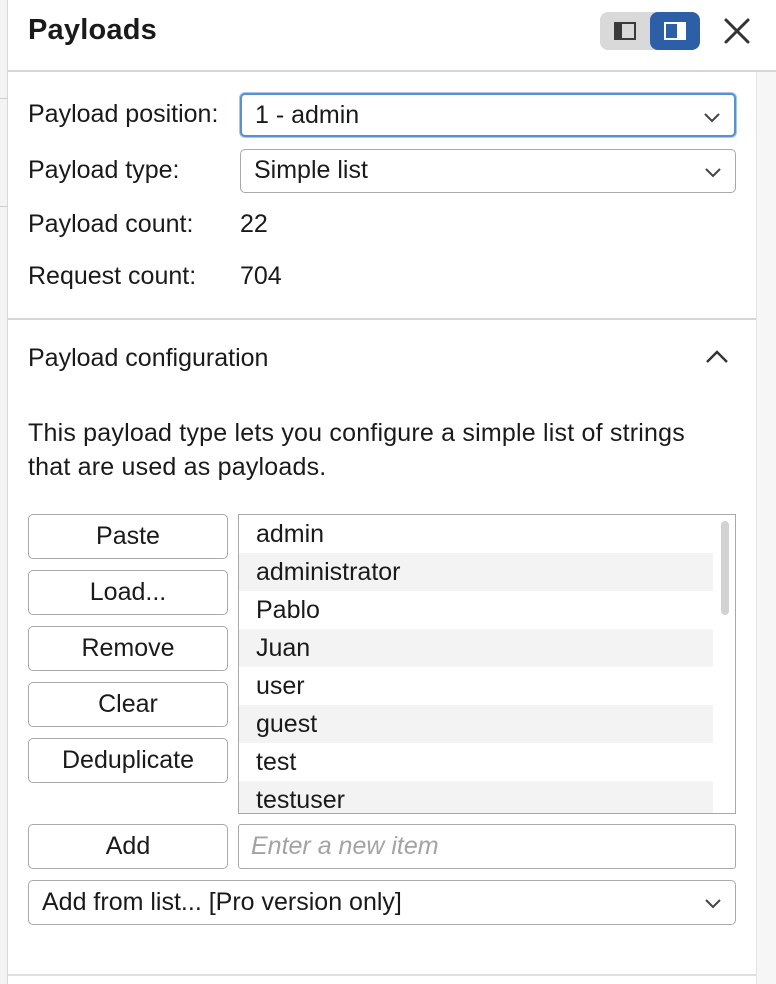  I want to click on remove-button: Remove, so click(128, 648).